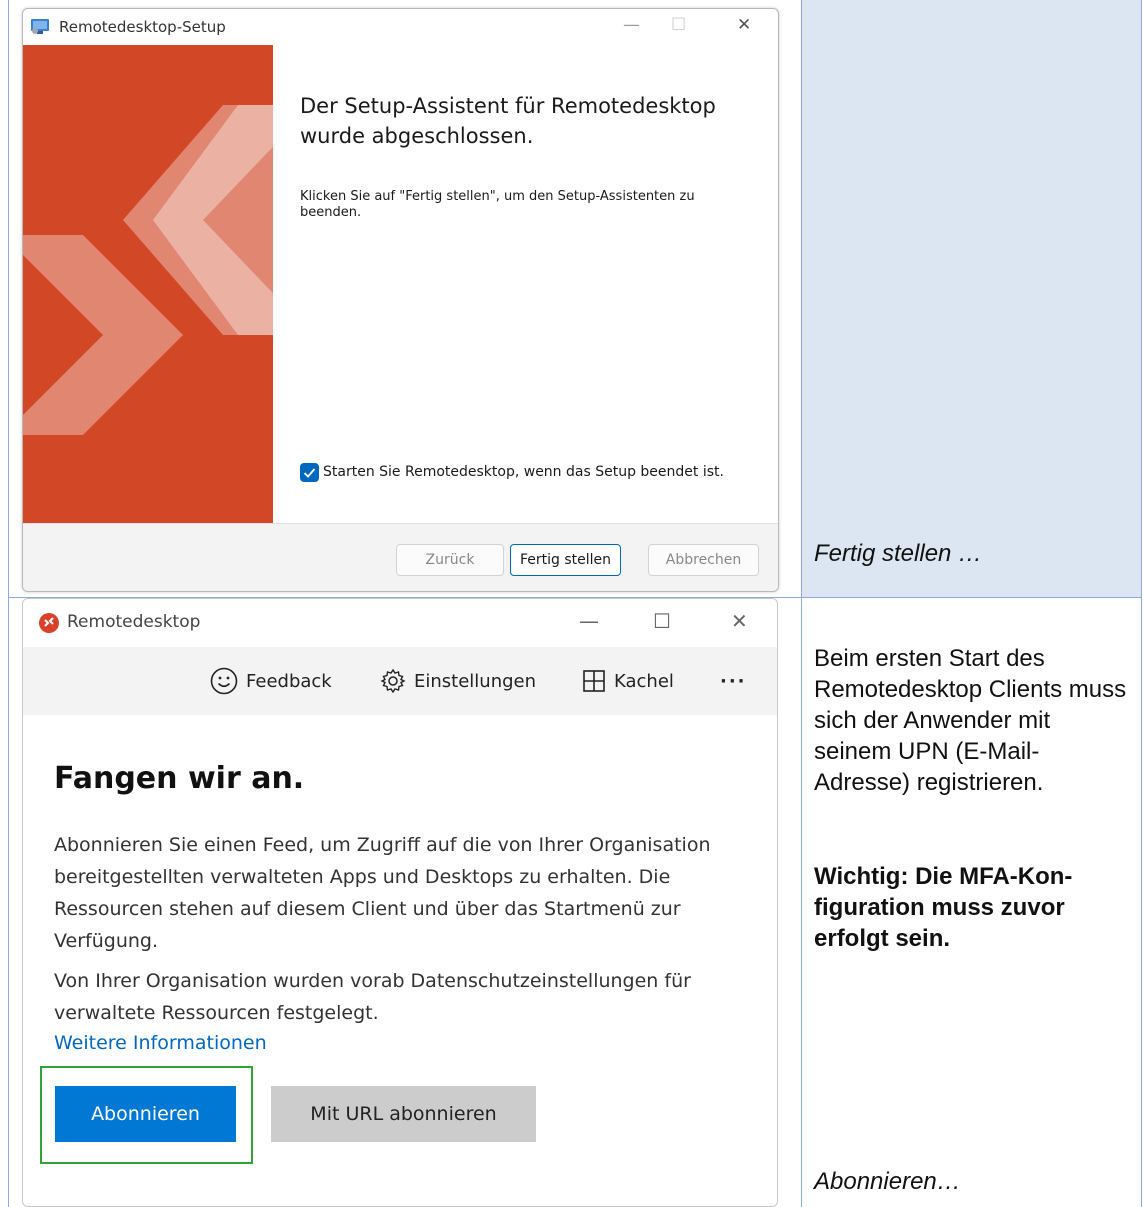  What do you see at coordinates (404, 1043) in the screenshot?
I see `more-info-link: Weitere Informationen` at bounding box center [404, 1043].